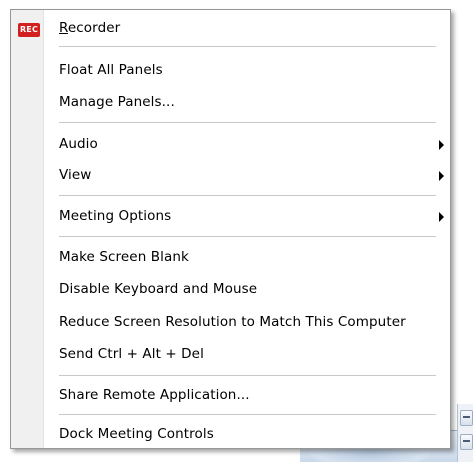 The width and height of the screenshot is (473, 462). I want to click on menu-item-label: Disable Keyboard and Mouse, so click(158, 289).